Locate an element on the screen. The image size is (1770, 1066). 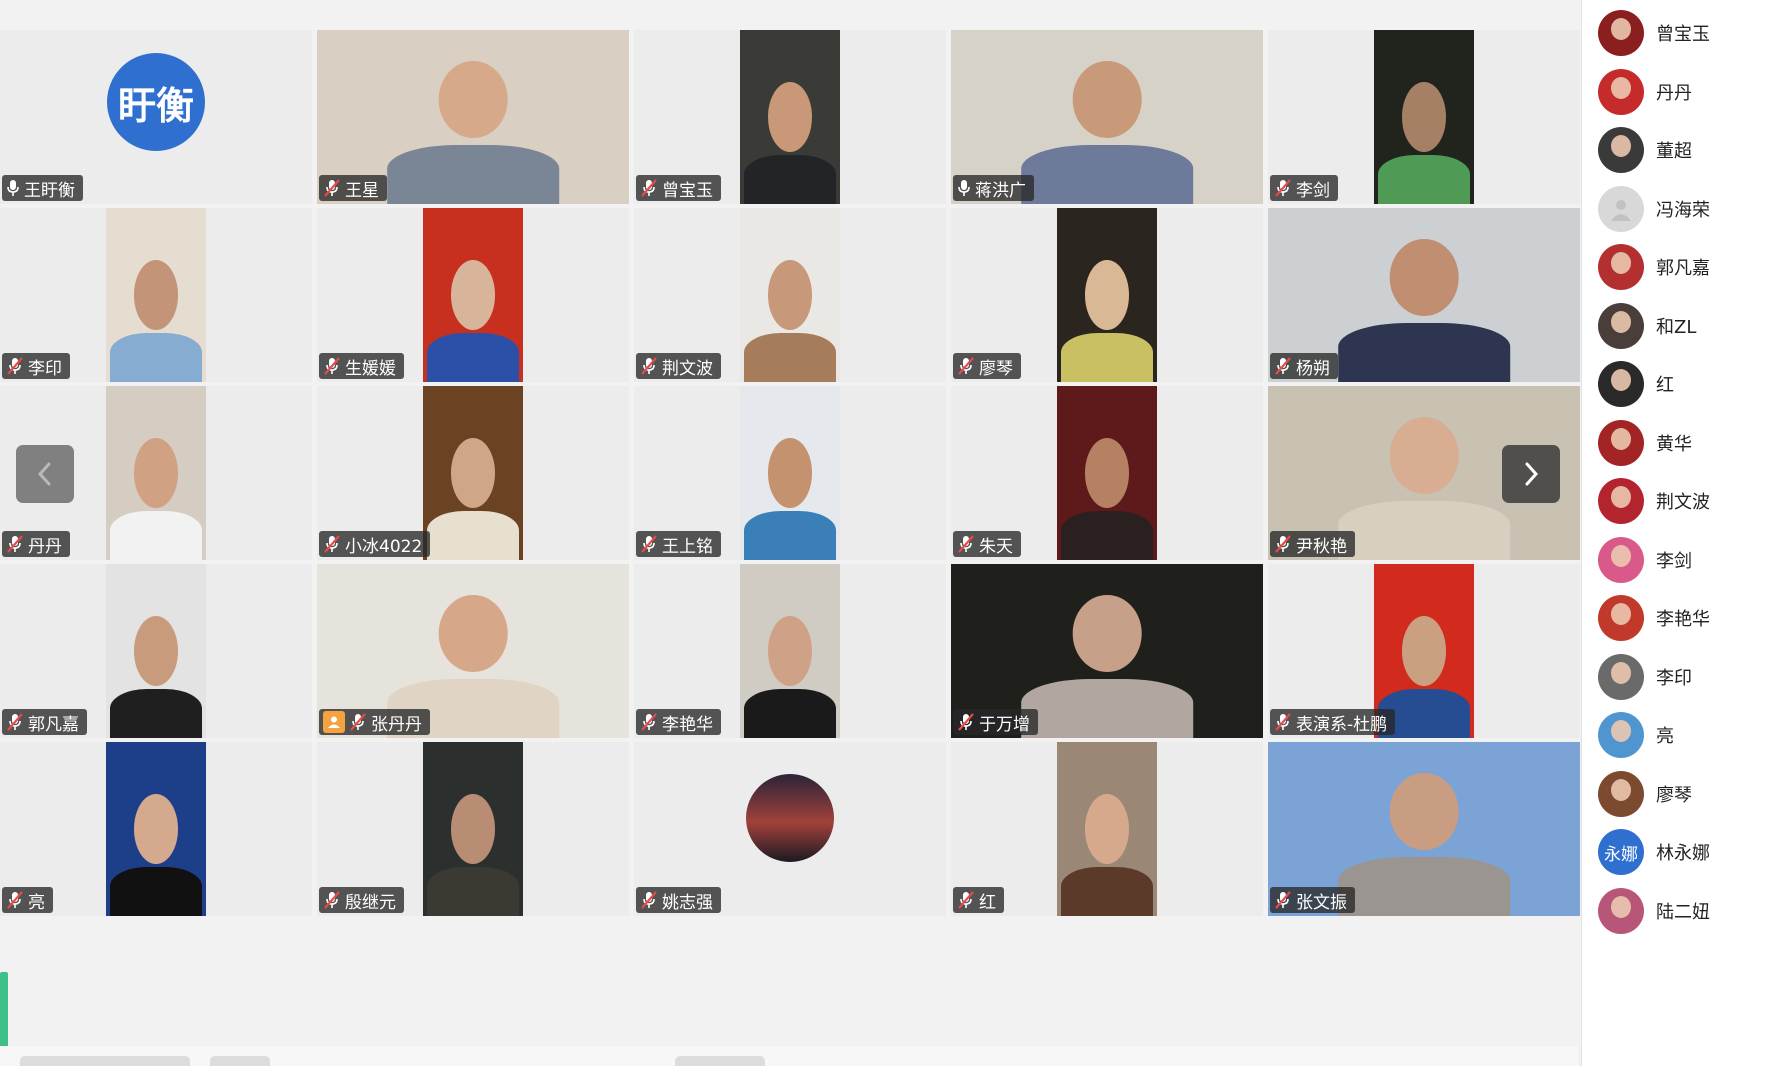
member-list-item: 荆文波 is located at coordinates (1654, 501).